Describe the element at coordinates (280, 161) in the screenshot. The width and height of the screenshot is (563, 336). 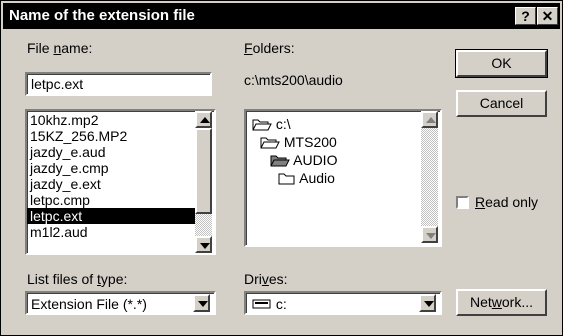
I see `open-folder-selected-icon` at that location.